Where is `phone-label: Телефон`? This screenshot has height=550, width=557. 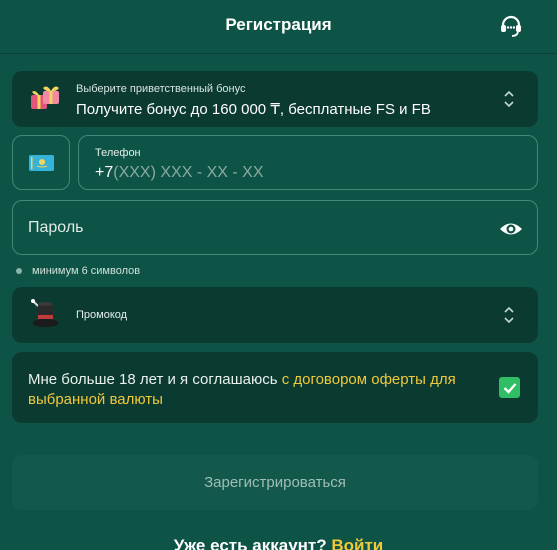 phone-label: Телефон is located at coordinates (118, 153).